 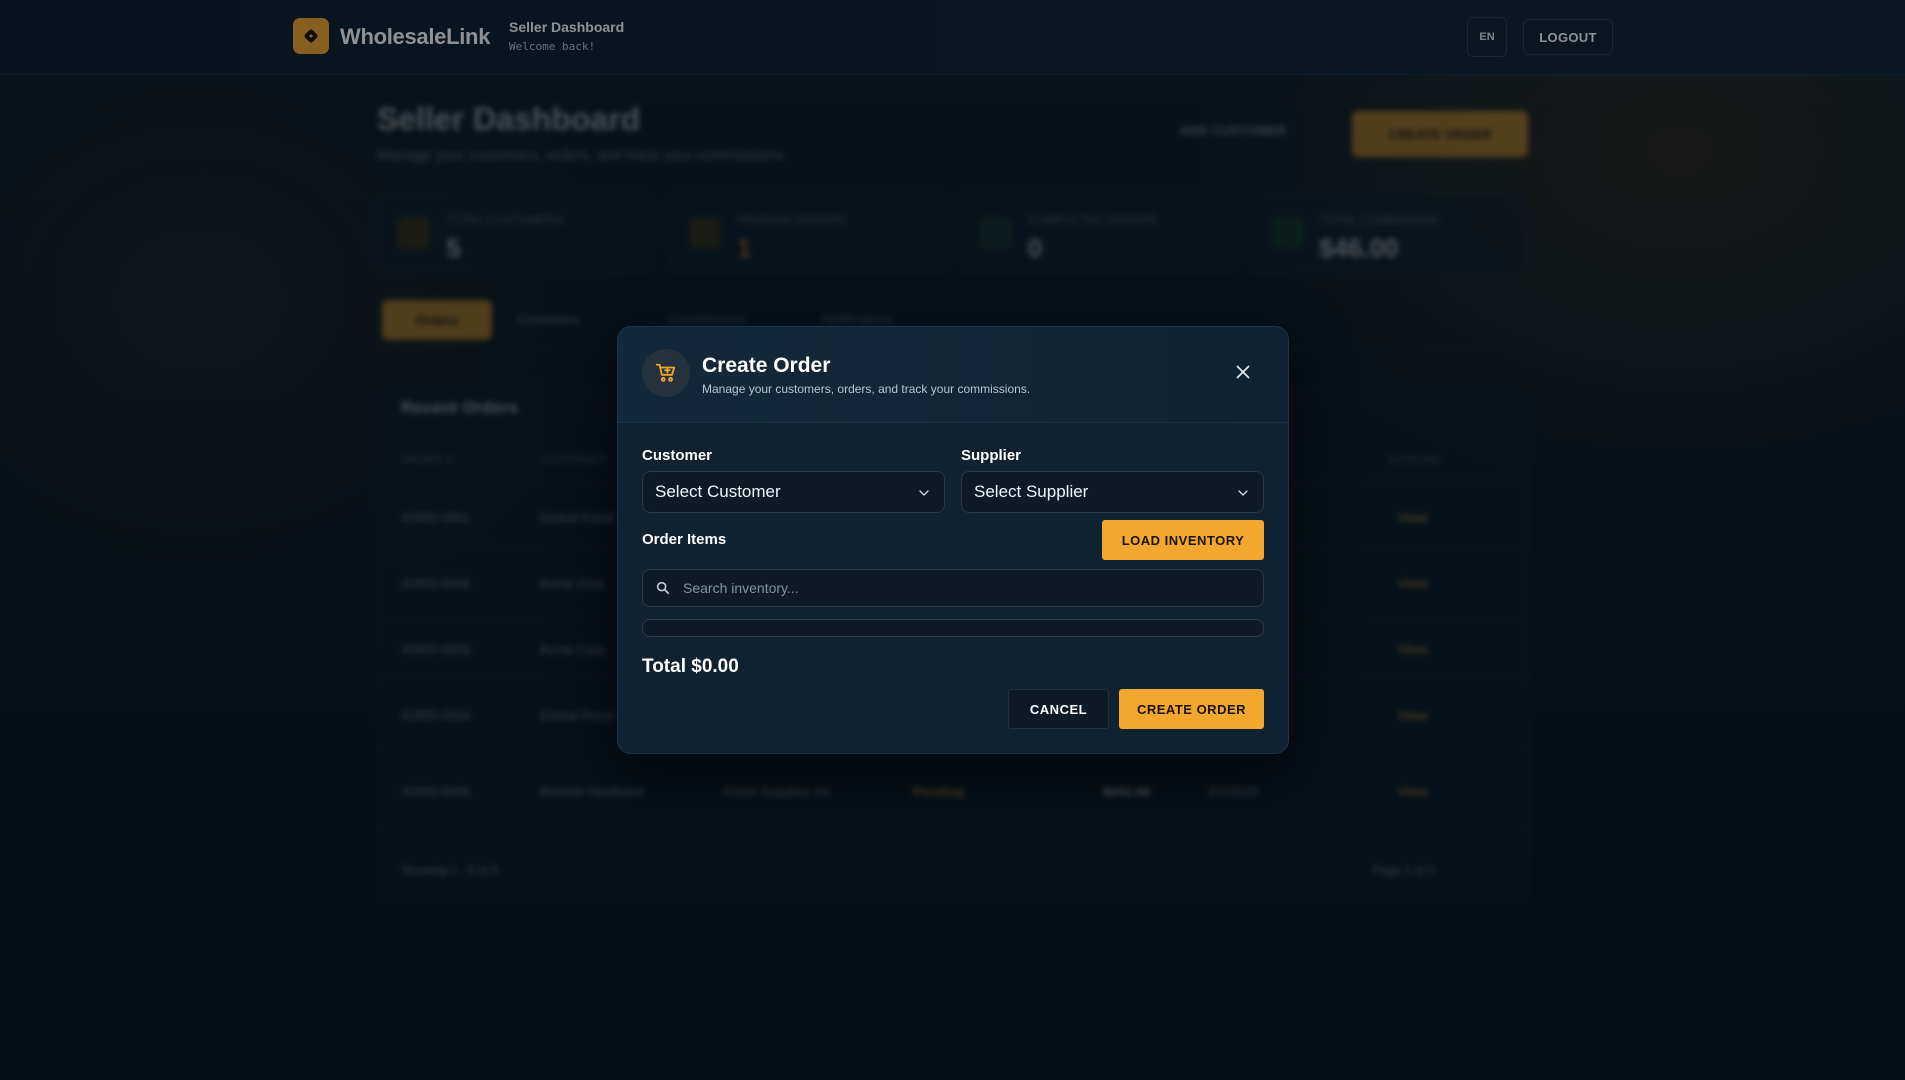 I want to click on create-order-button: CREATE ORDER, so click(x=1191, y=709).